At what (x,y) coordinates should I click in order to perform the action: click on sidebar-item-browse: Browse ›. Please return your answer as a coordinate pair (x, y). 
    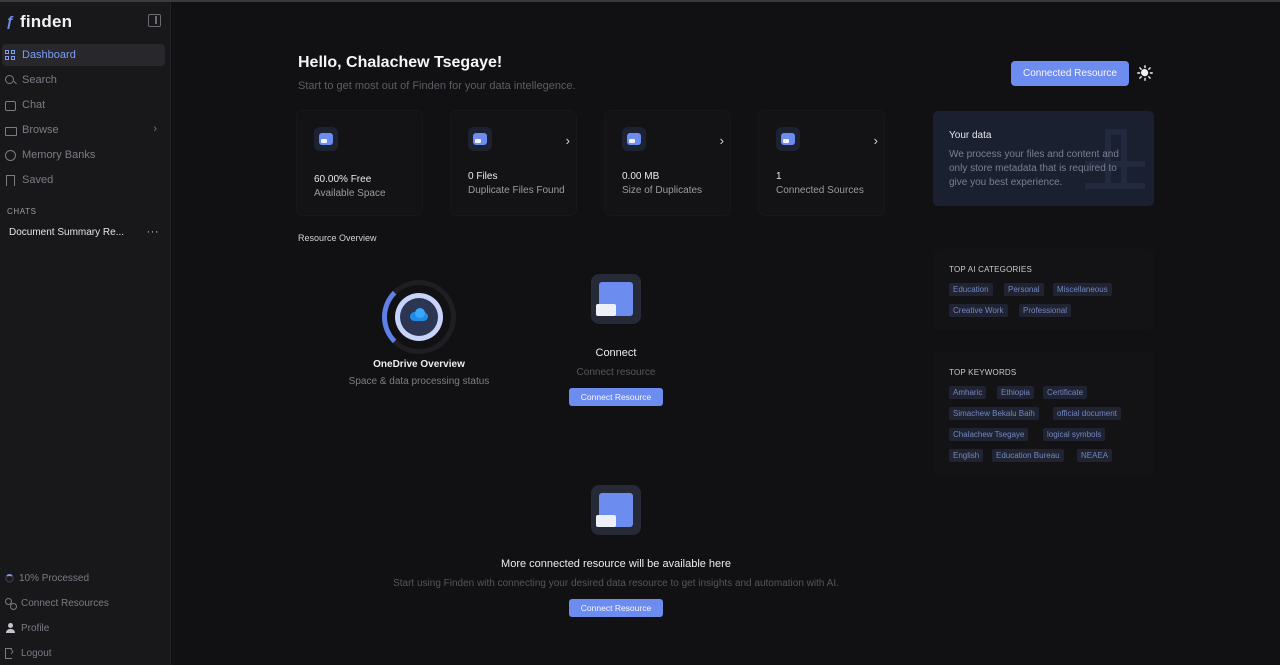
    Looking at the image, I should click on (83, 130).